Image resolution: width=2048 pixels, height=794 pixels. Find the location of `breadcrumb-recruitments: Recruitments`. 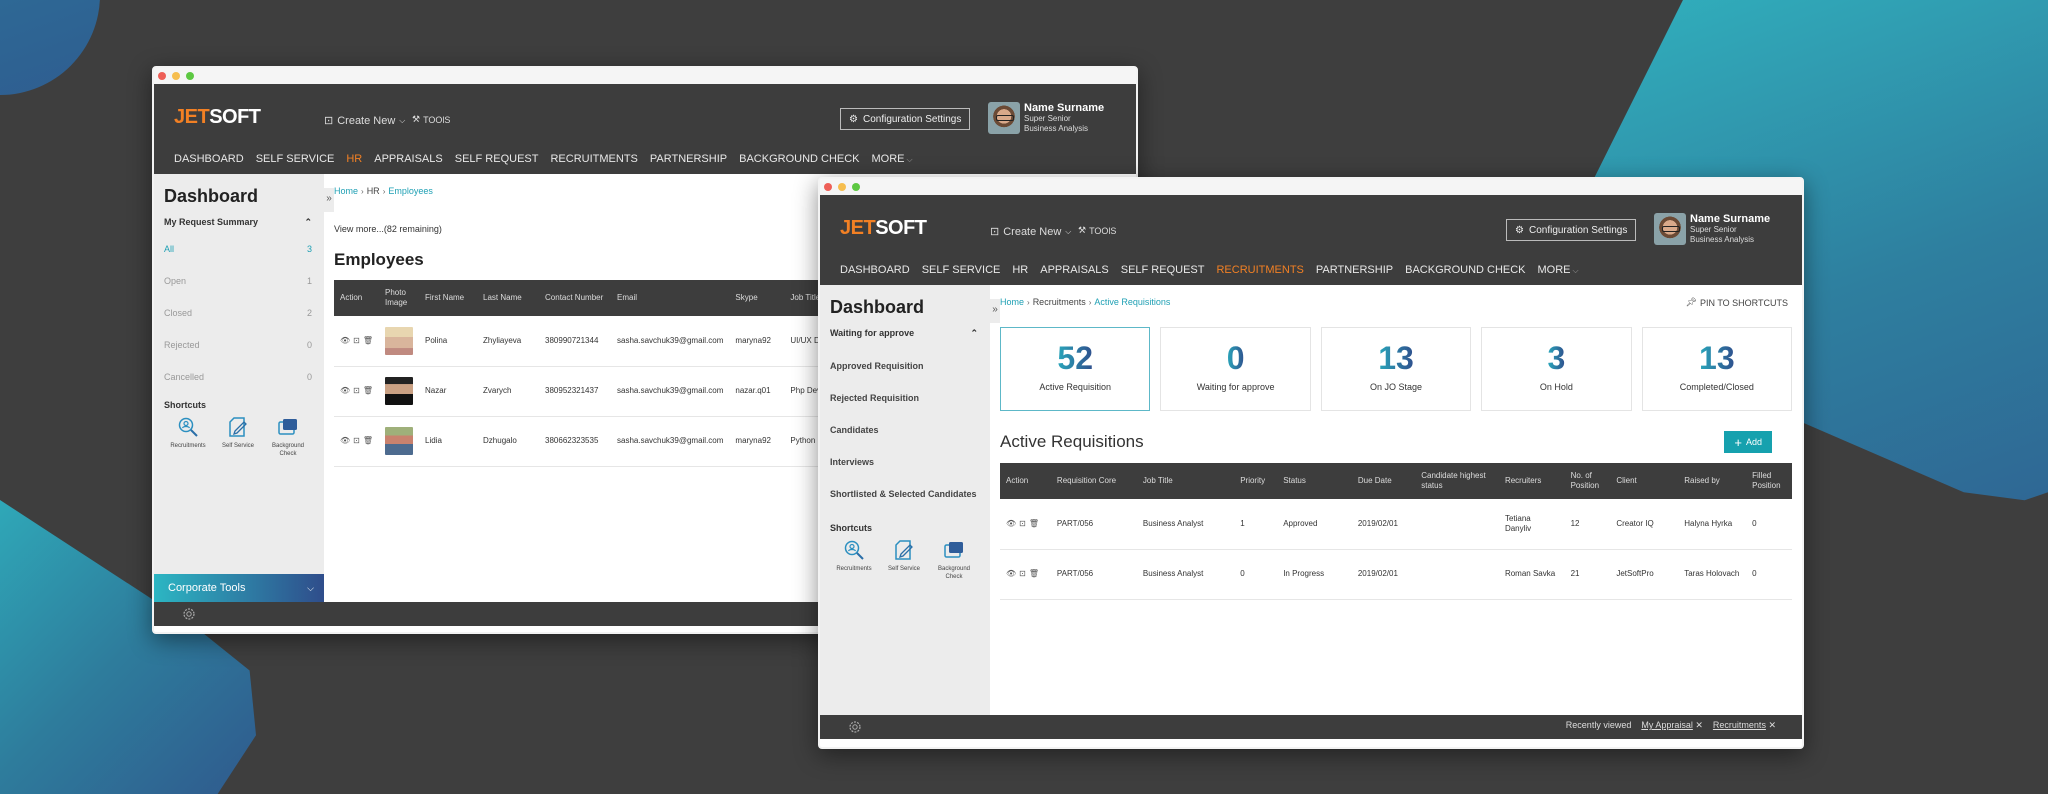

breadcrumb-recruitments: Recruitments is located at coordinates (1059, 302).